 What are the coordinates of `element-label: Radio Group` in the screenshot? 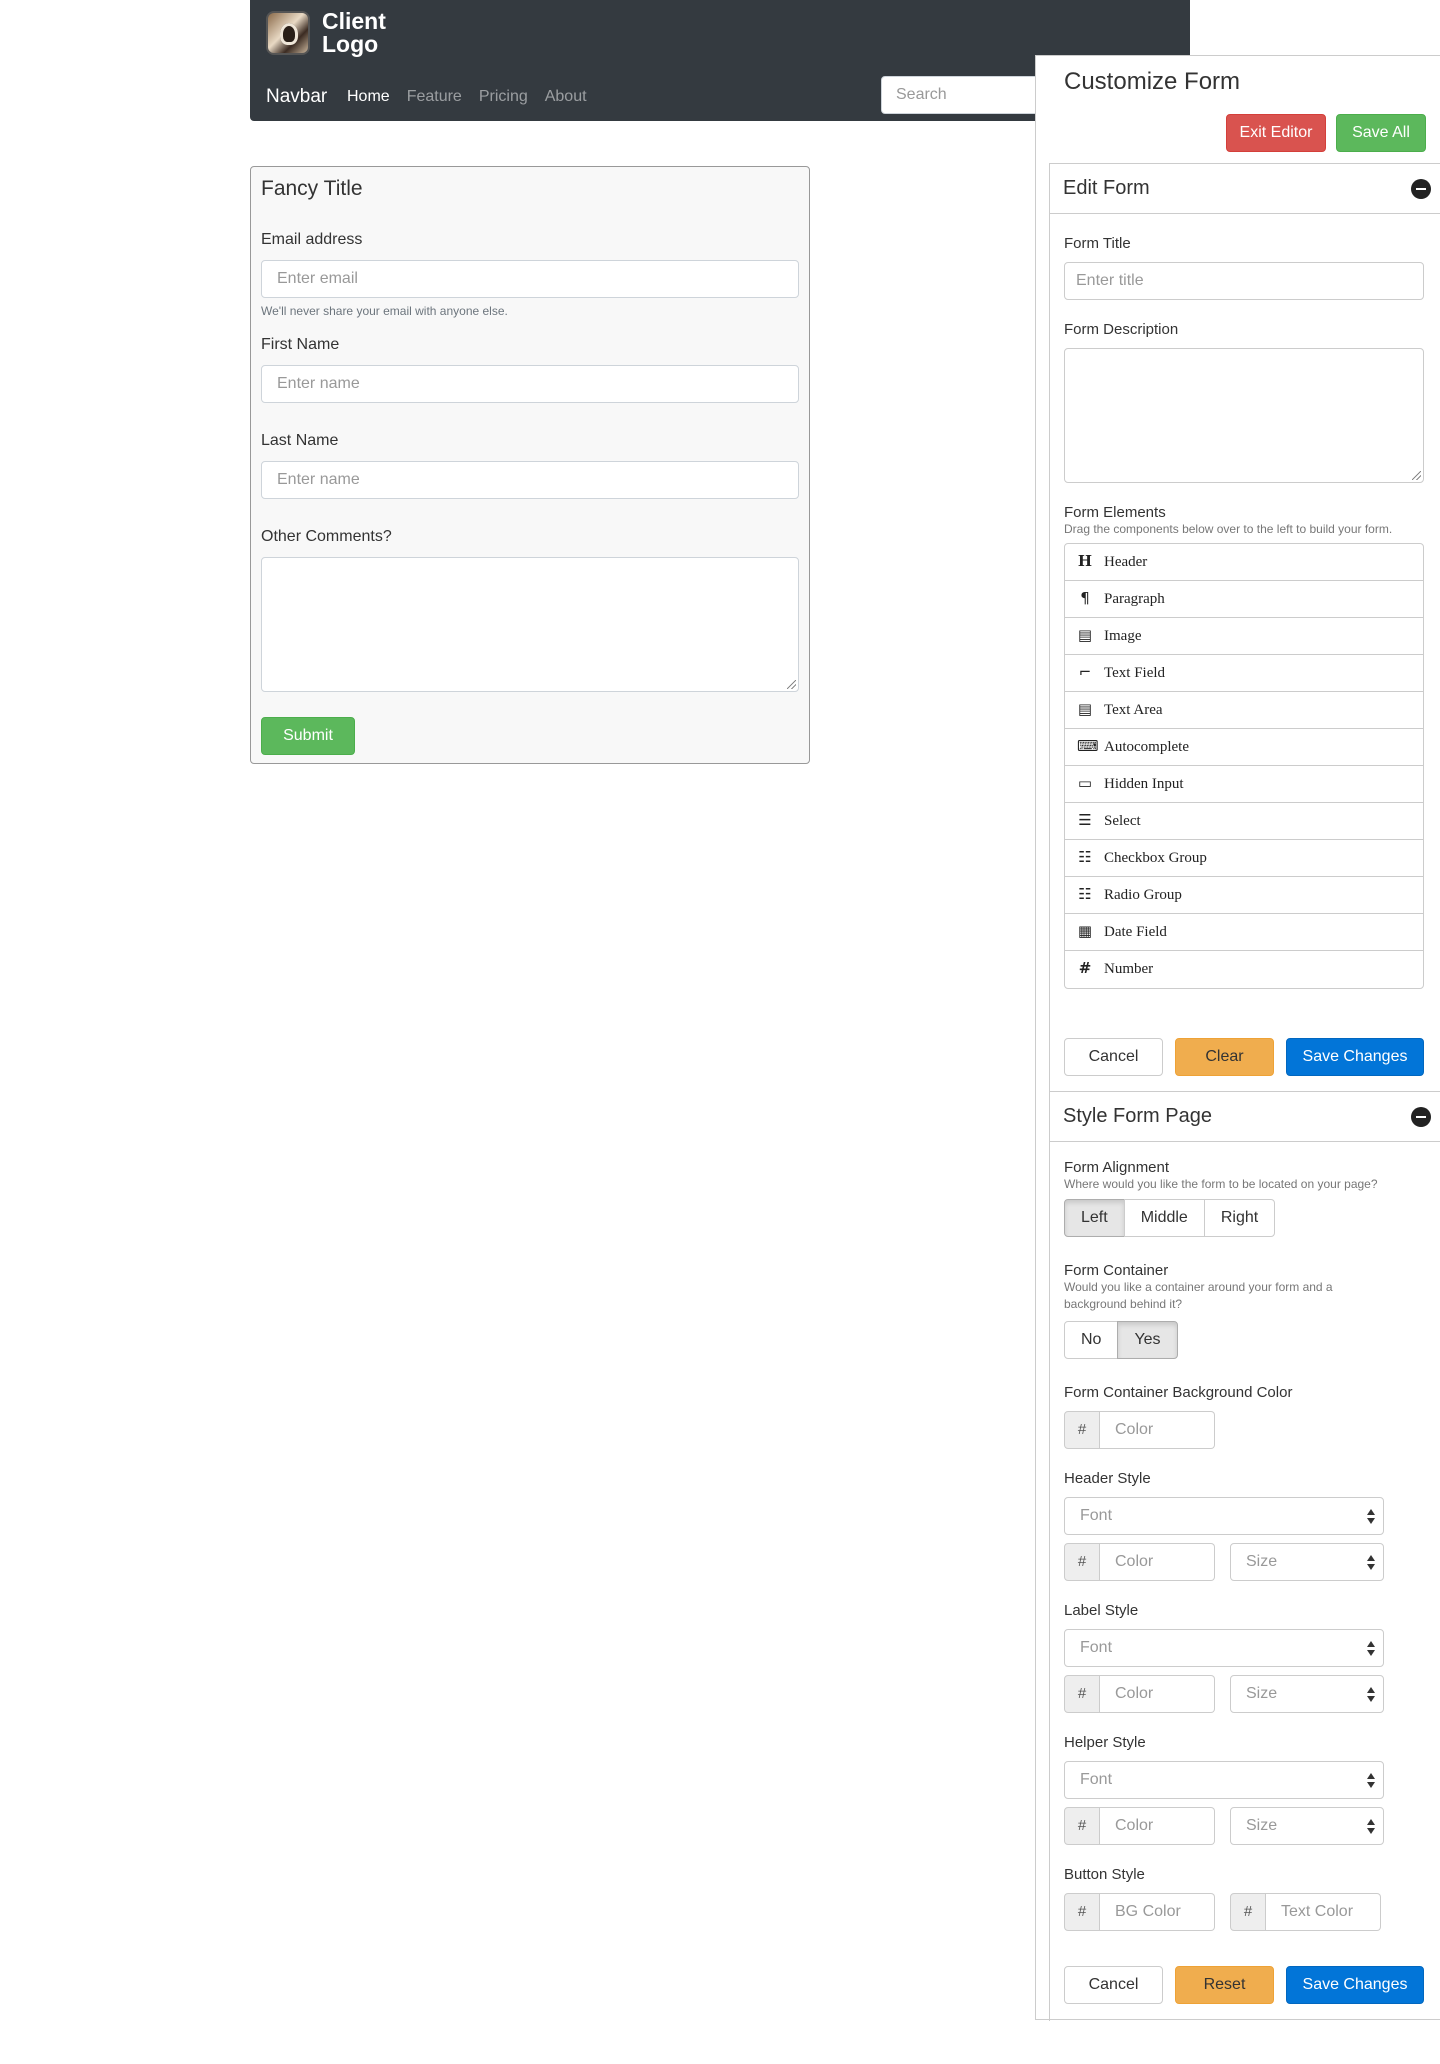 It's located at (1143, 895).